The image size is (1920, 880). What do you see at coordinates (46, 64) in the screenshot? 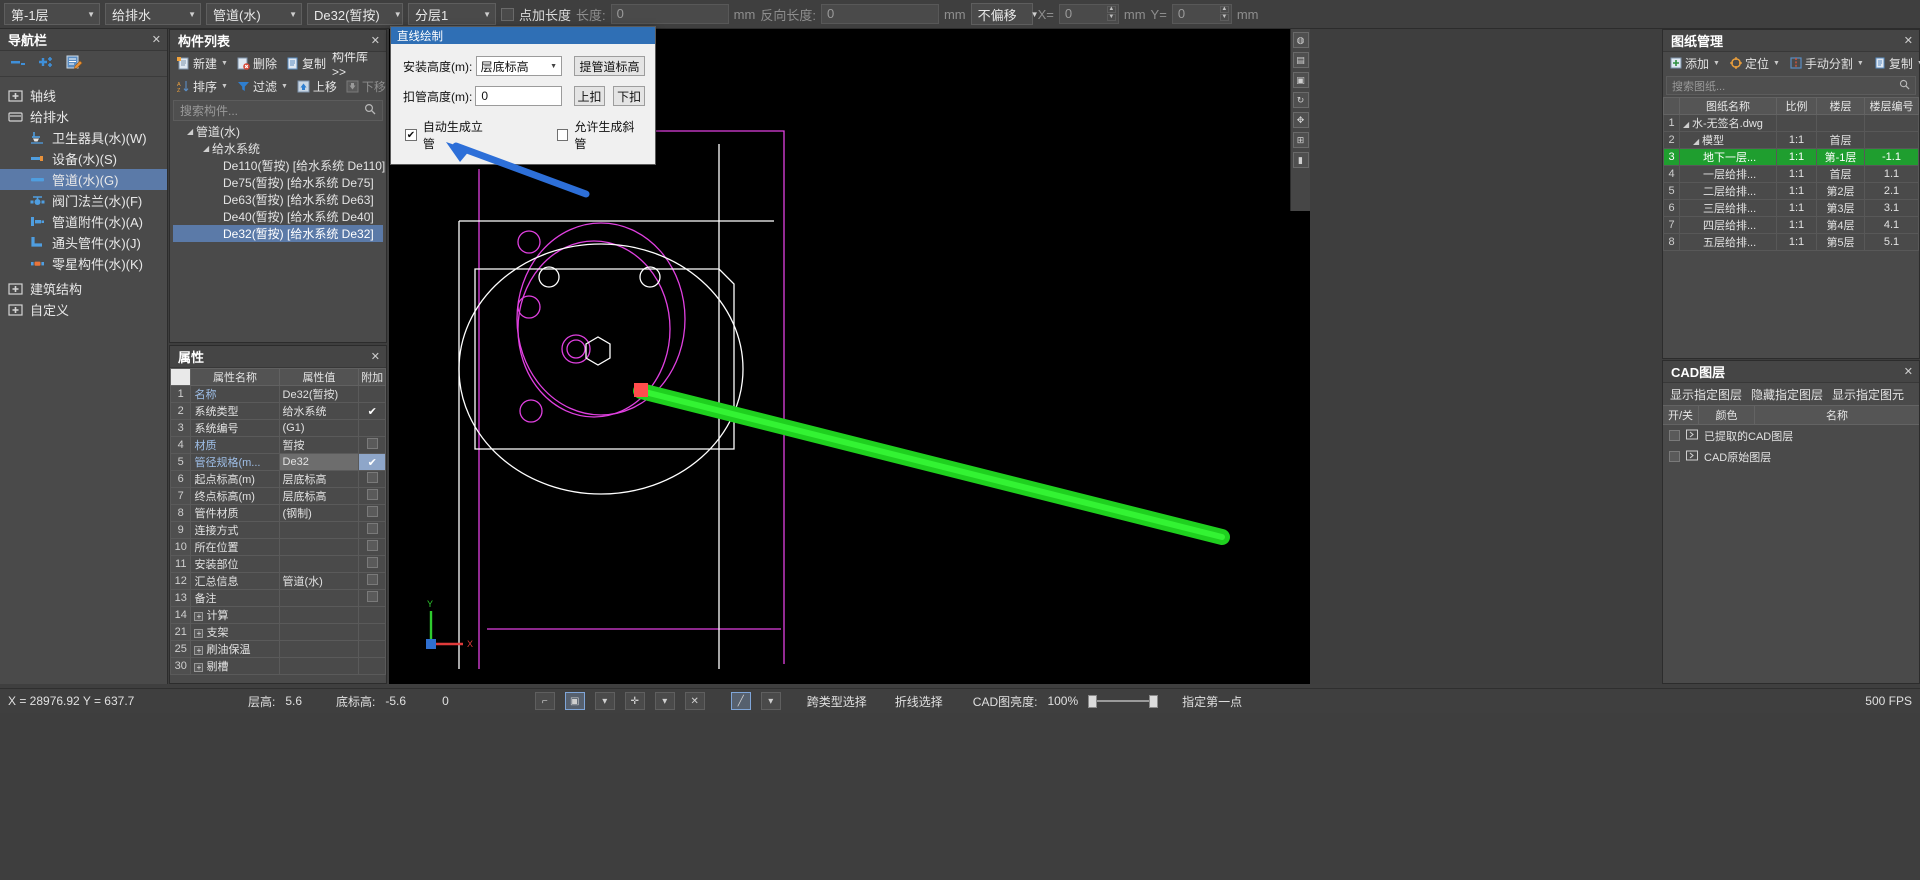
I see `plus-icon` at bounding box center [46, 64].